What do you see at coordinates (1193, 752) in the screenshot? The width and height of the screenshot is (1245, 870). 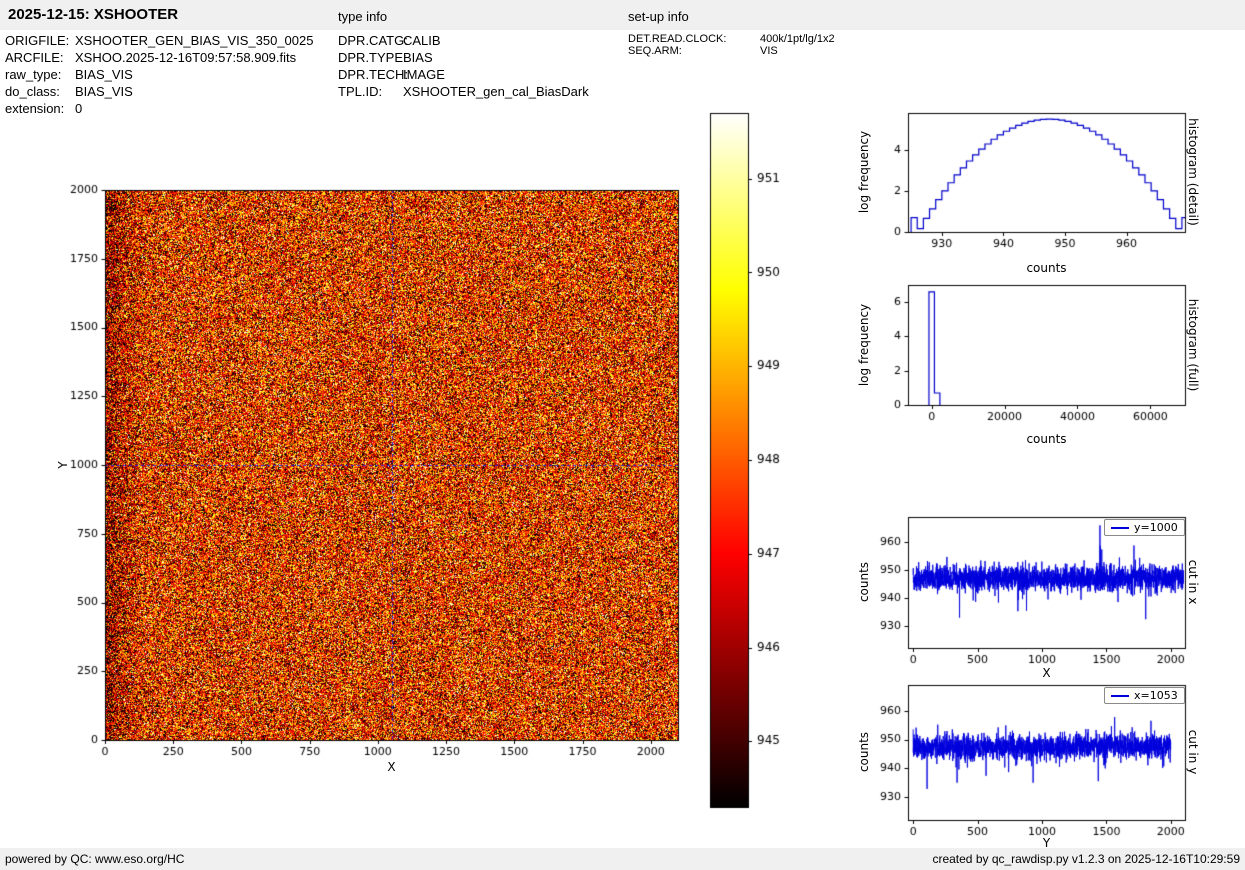 I see `cut-y-side-label: cut in y` at bounding box center [1193, 752].